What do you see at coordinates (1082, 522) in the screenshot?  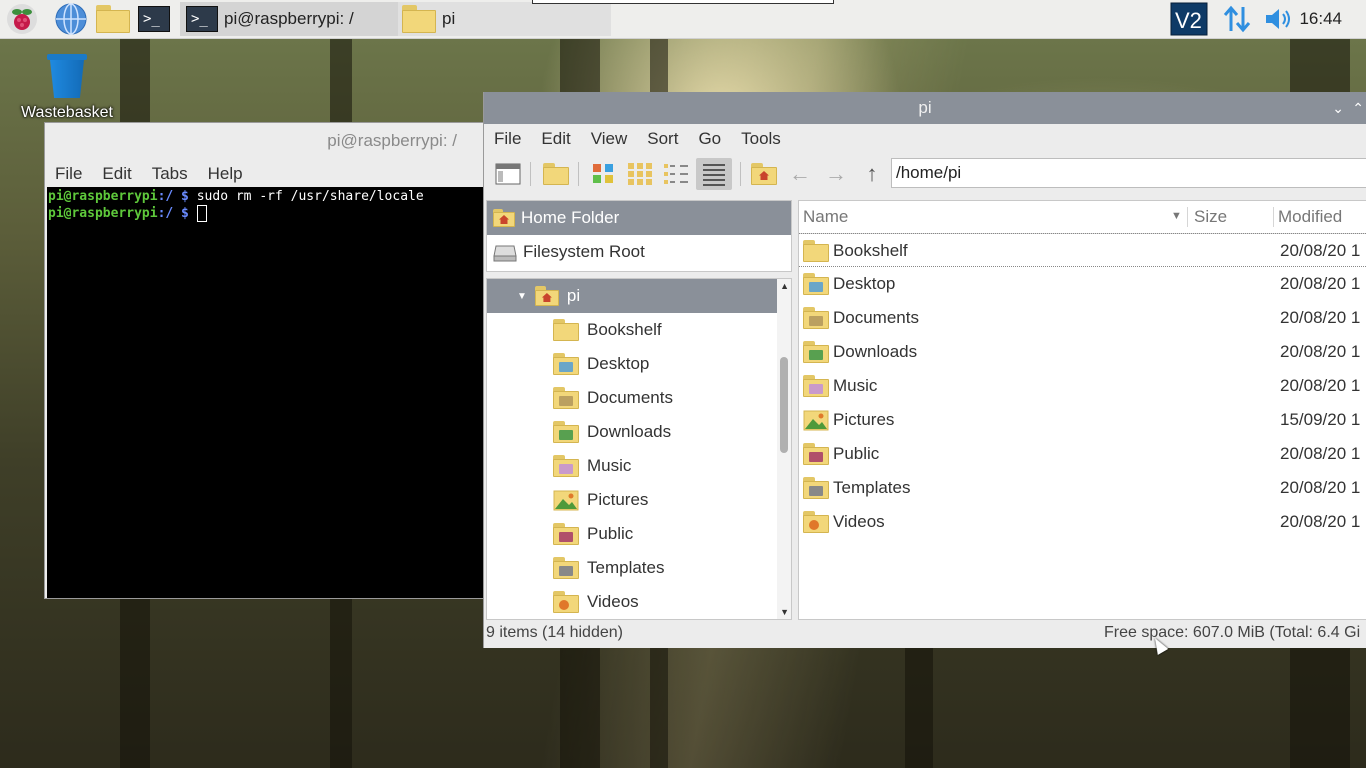 I see `file-row: Videos 20/08/20 1` at bounding box center [1082, 522].